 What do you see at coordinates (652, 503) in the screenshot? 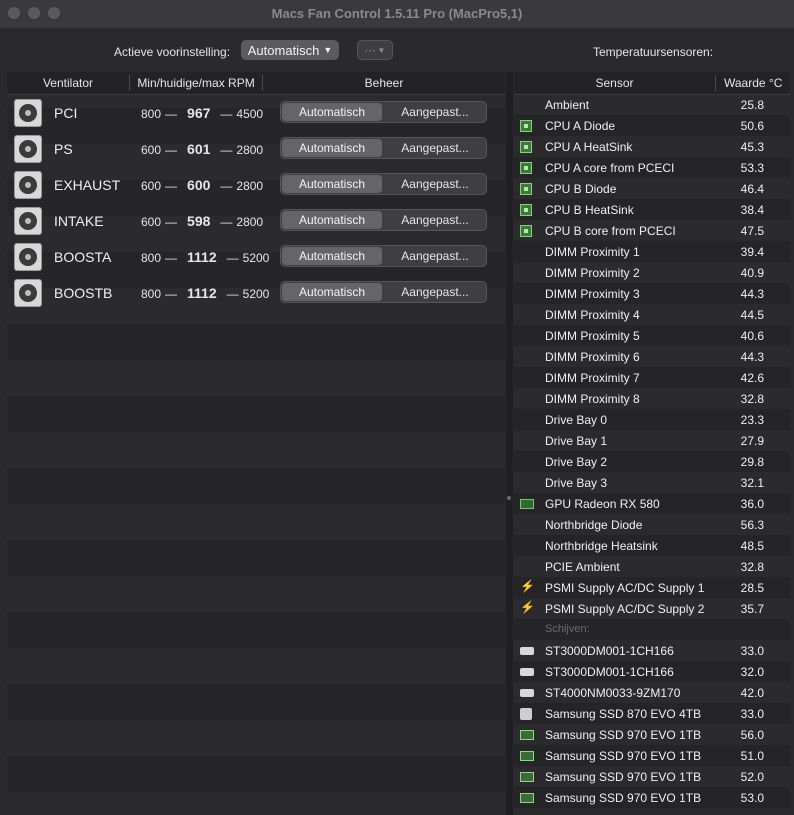
I see `sensor-row: GPU Radeon RX 580 36.0` at bounding box center [652, 503].